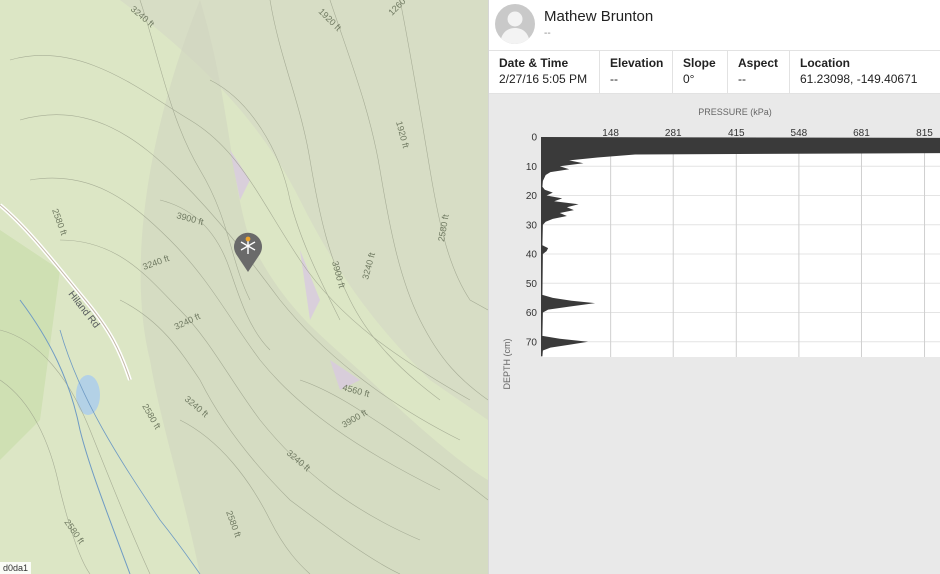 Image resolution: width=940 pixels, height=574 pixels. I want to click on info-slope: Slope 0°, so click(700, 72).